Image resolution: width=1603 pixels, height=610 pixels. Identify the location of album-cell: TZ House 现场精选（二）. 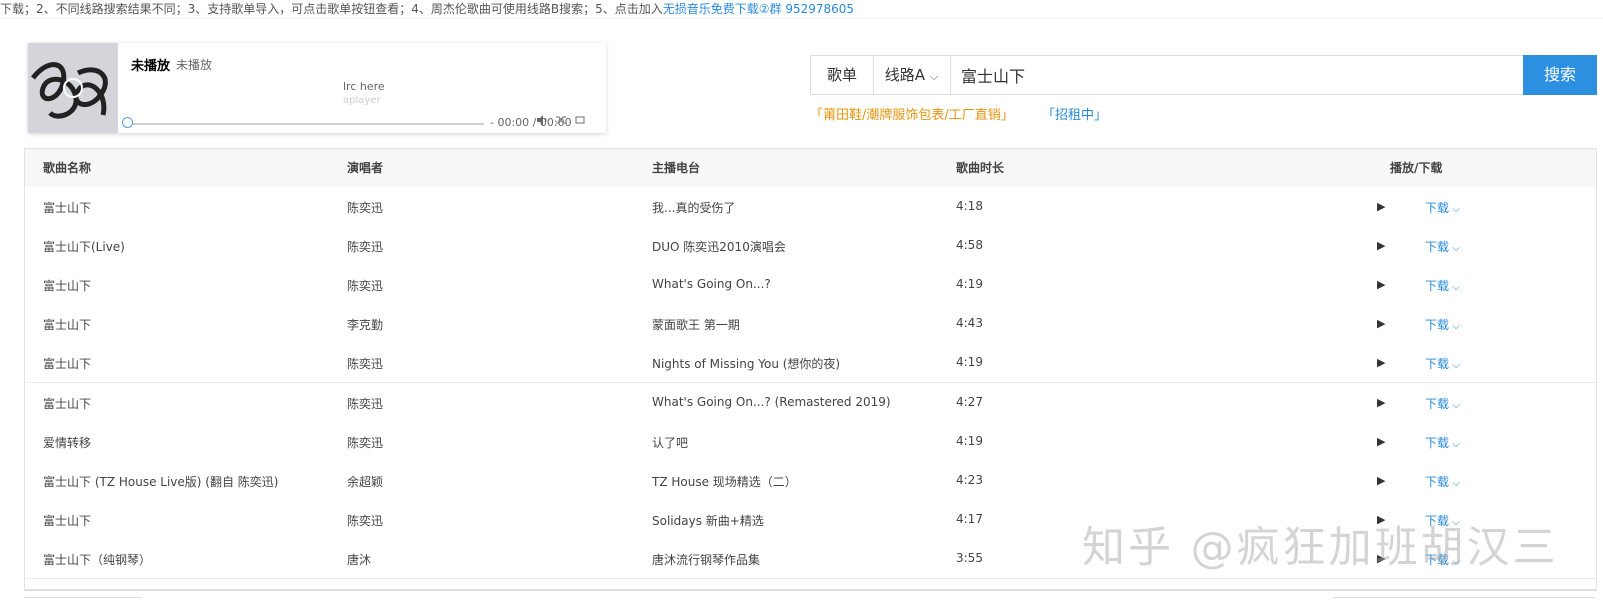
(724, 481).